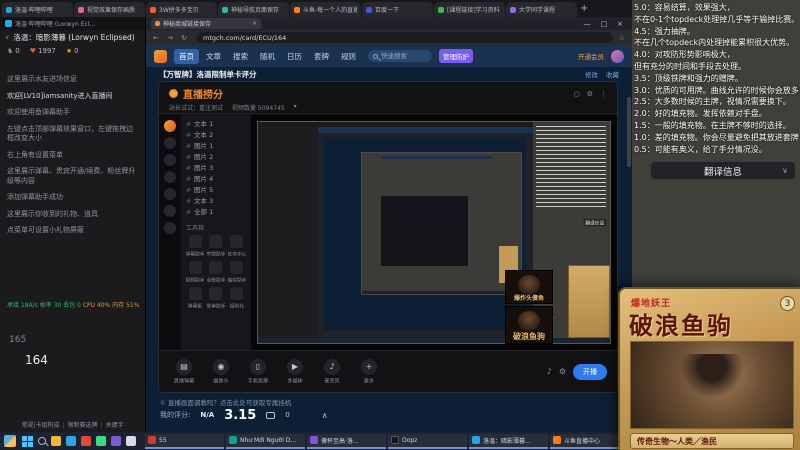 This screenshot has width=800, height=450. What do you see at coordinates (216, 190) in the screenshot?
I see `channel-item: 图片 5` at bounding box center [216, 190].